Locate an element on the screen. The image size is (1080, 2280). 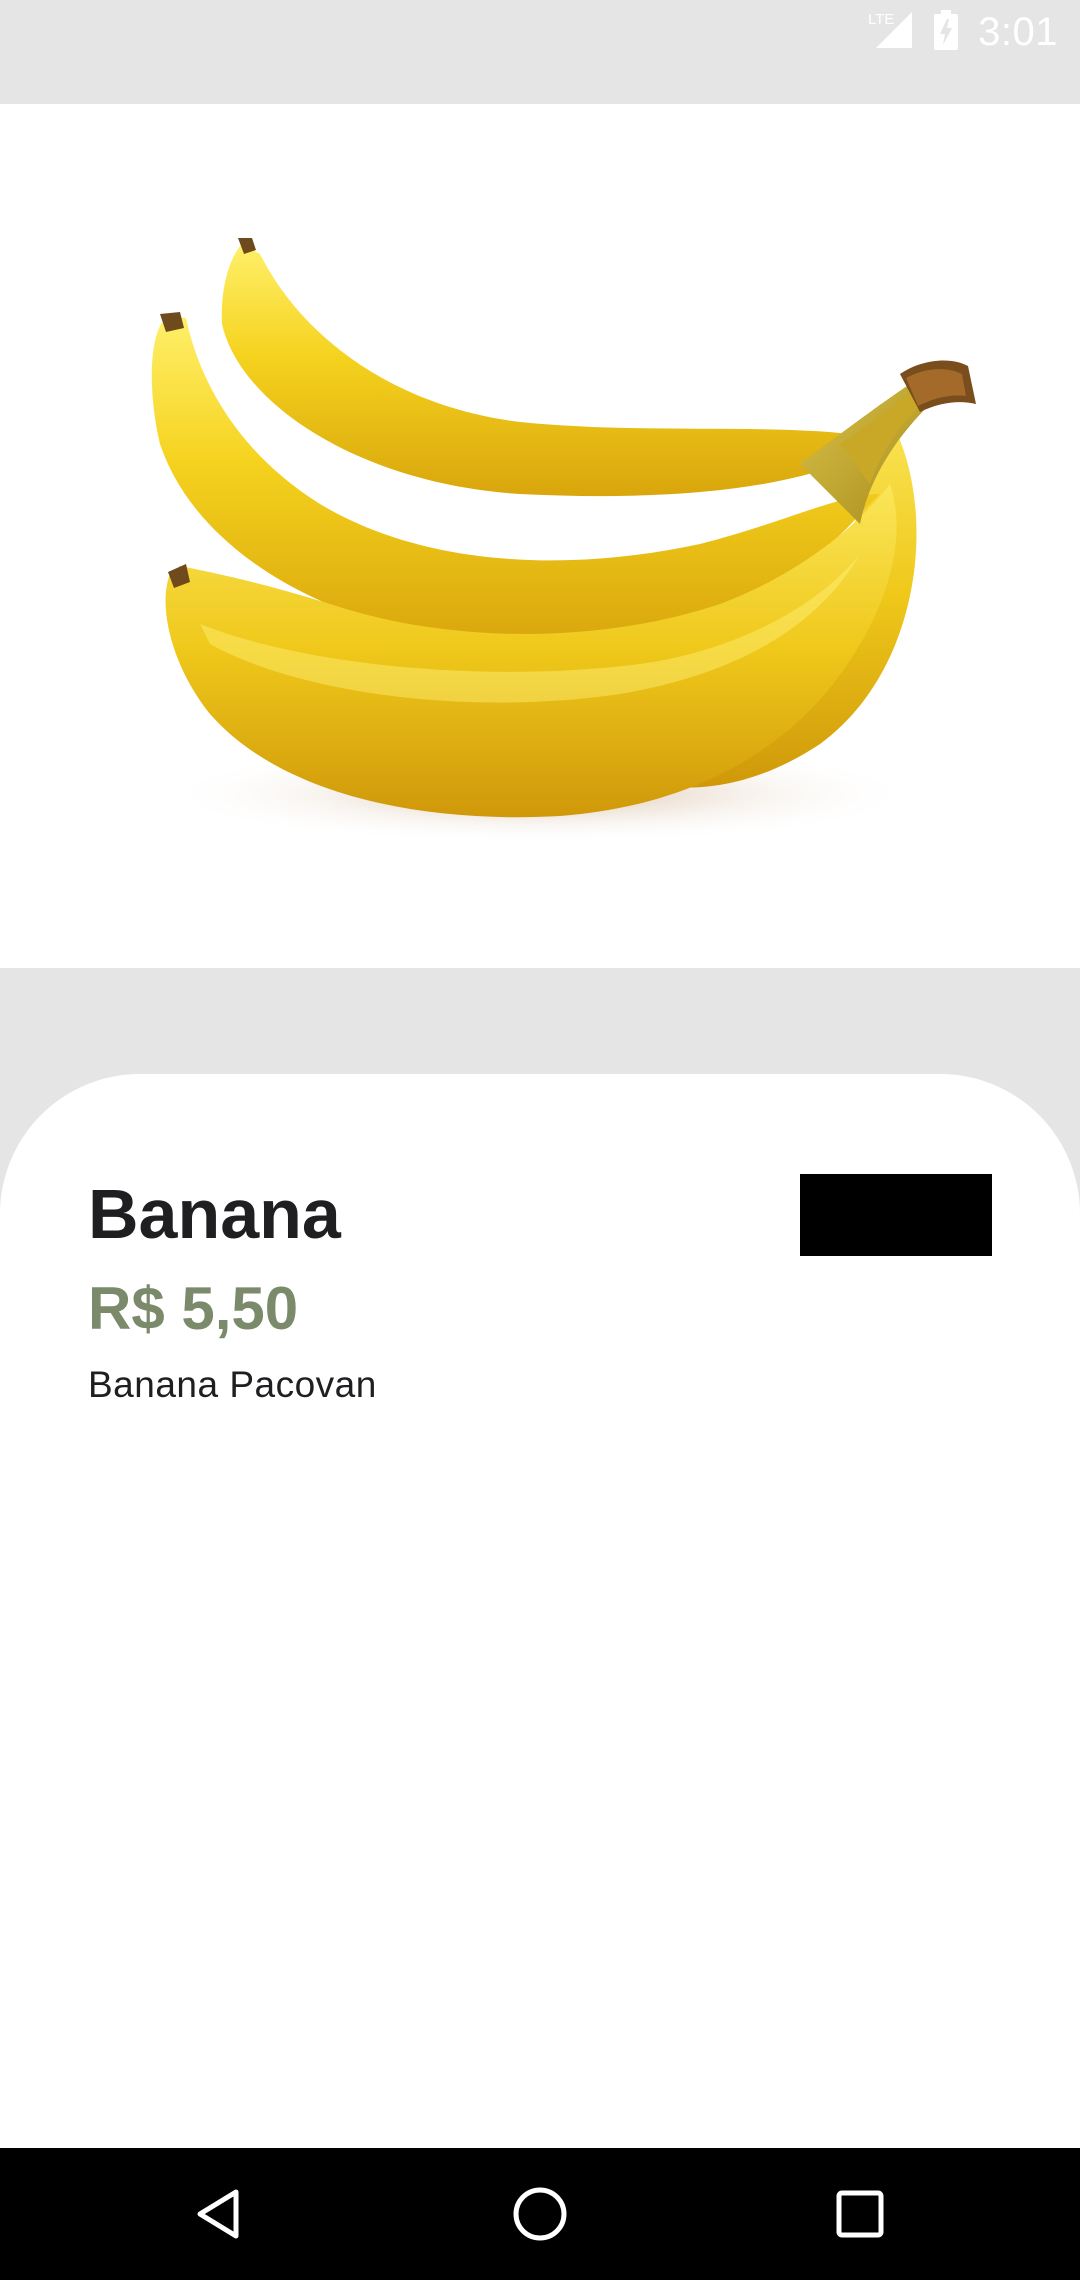
home-icon is located at coordinates (540, 2214).